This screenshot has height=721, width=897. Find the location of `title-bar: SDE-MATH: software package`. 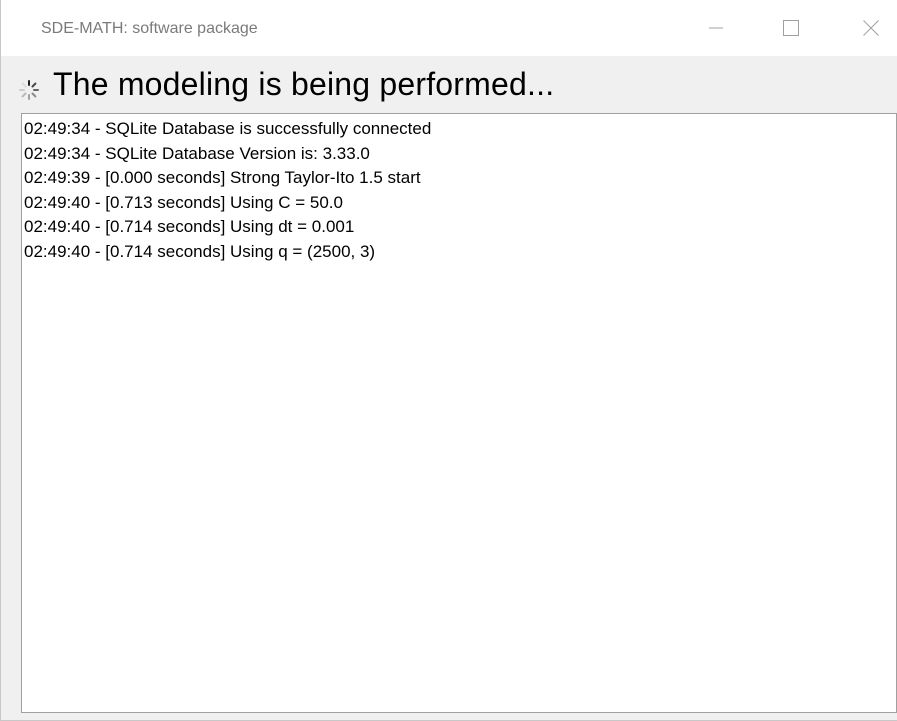

title-bar: SDE-MATH: software package is located at coordinates (449, 28).